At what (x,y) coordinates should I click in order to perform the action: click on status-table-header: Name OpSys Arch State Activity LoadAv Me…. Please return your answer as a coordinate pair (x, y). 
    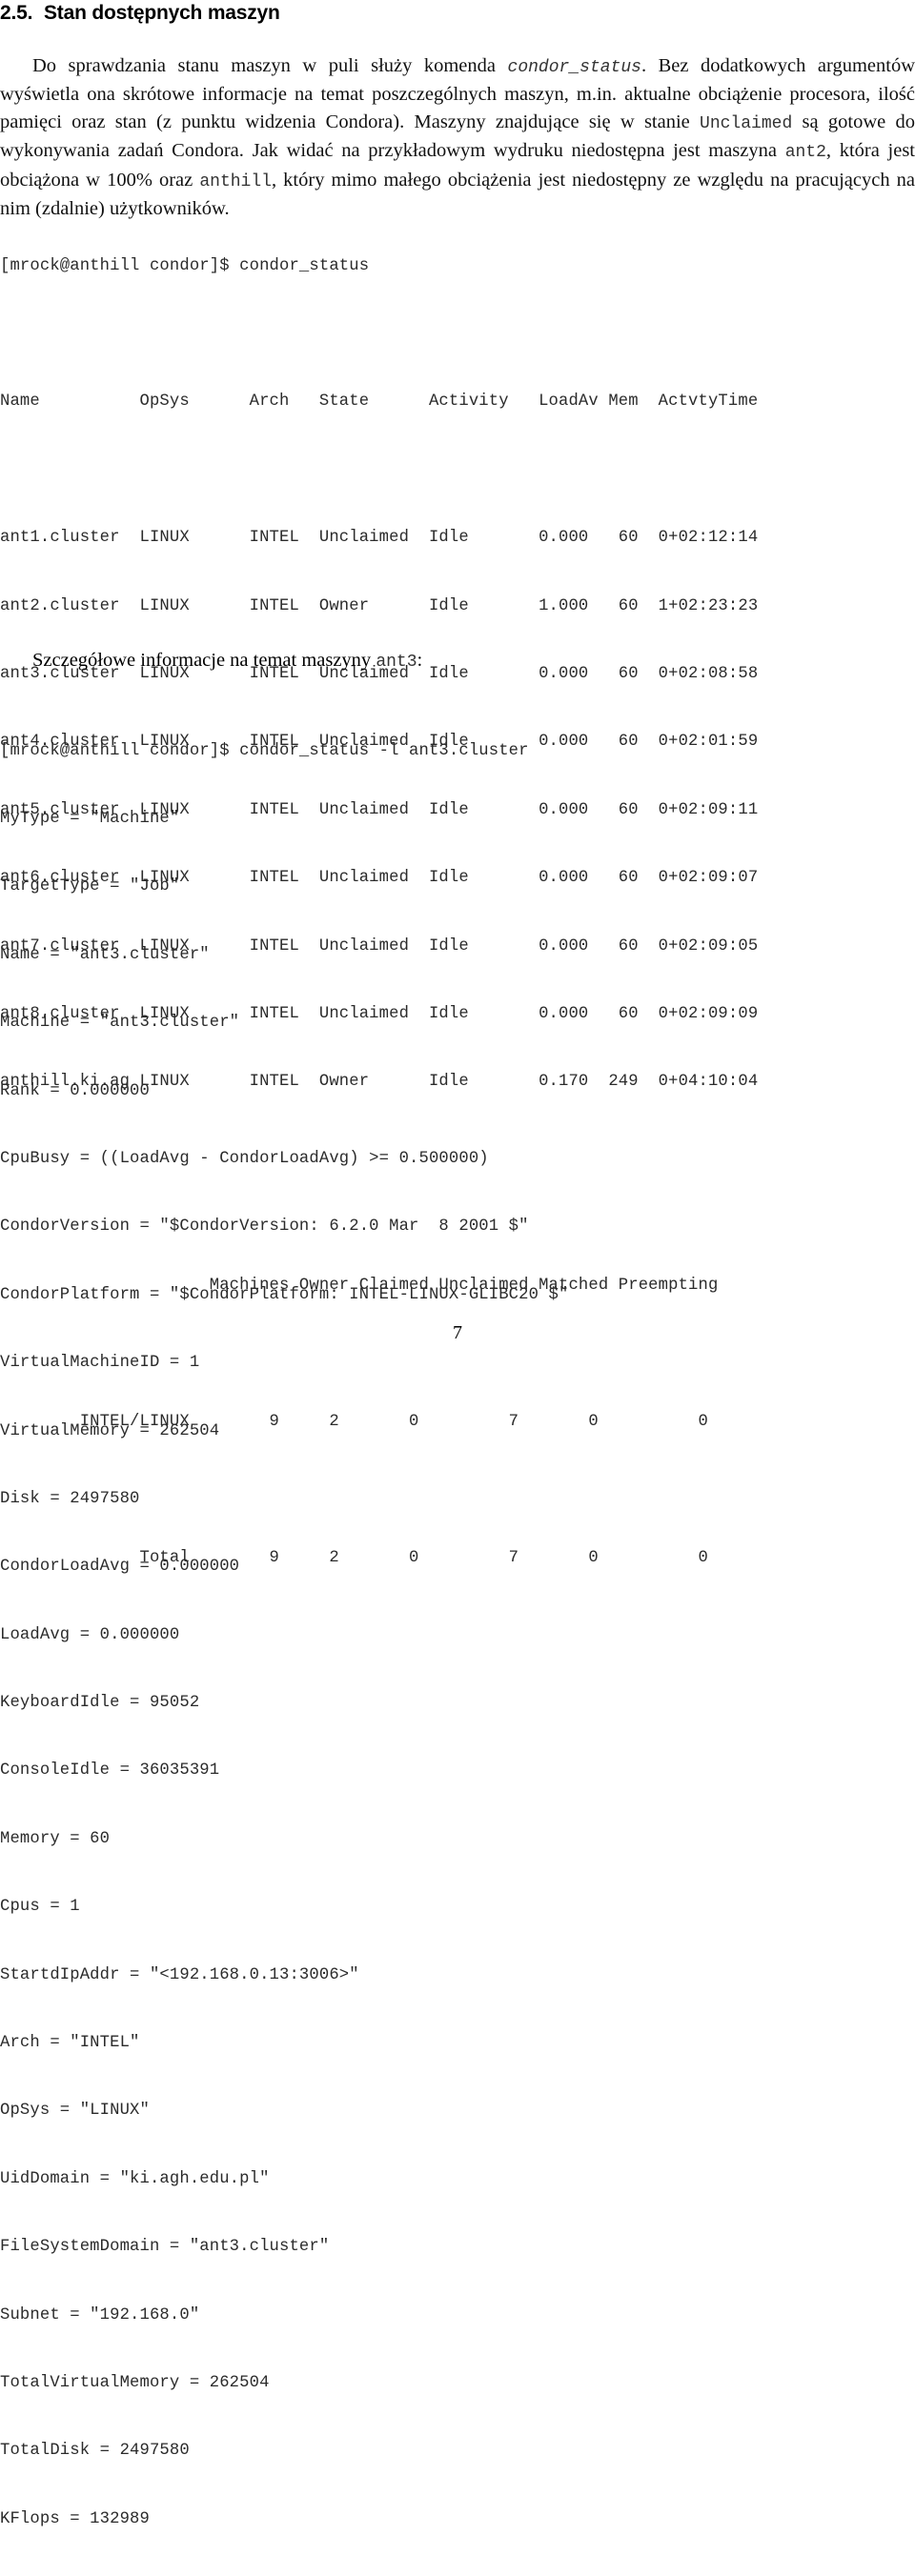
    Looking at the image, I should click on (379, 402).